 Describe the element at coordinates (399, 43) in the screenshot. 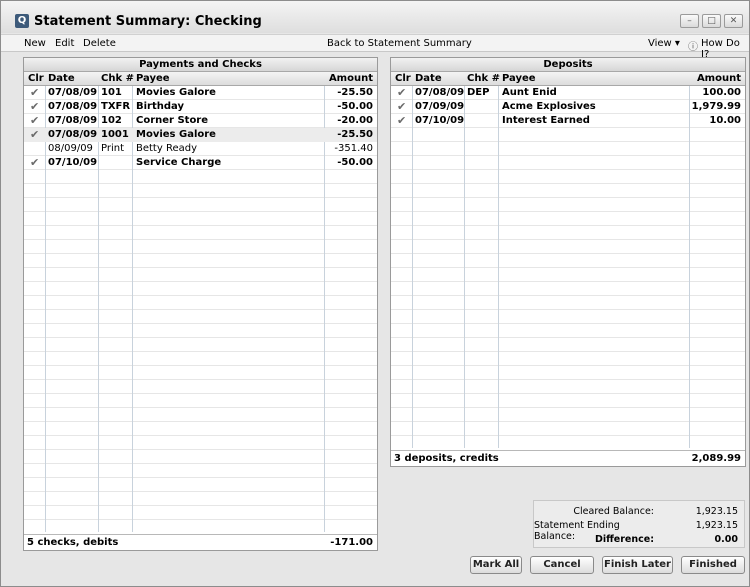

I see `back-to-statement-summary-link: Back to Statement Summary` at that location.